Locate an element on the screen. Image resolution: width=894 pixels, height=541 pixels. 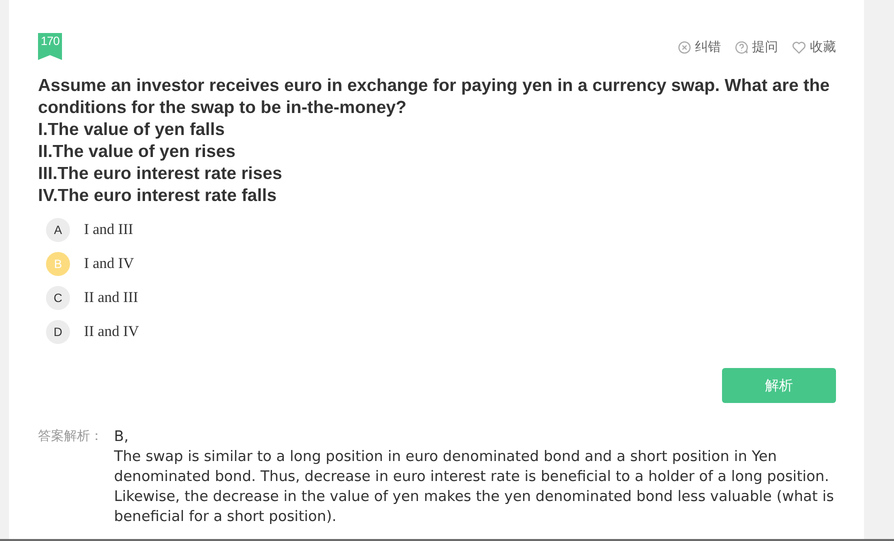
statement-text: I.The value of yen falls is located at coordinates (132, 129).